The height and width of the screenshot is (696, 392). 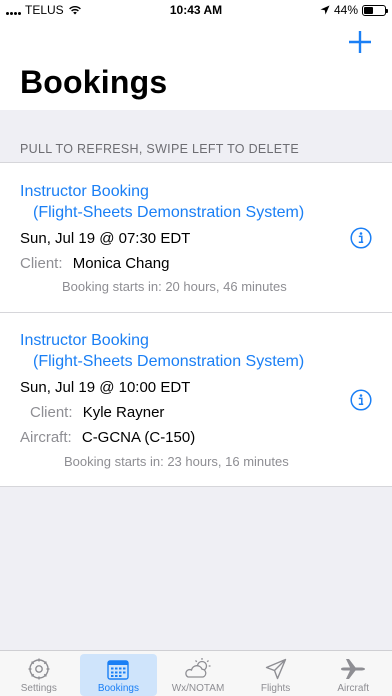 What do you see at coordinates (196, 66) in the screenshot?
I see `navigation-bar: Bookings` at bounding box center [196, 66].